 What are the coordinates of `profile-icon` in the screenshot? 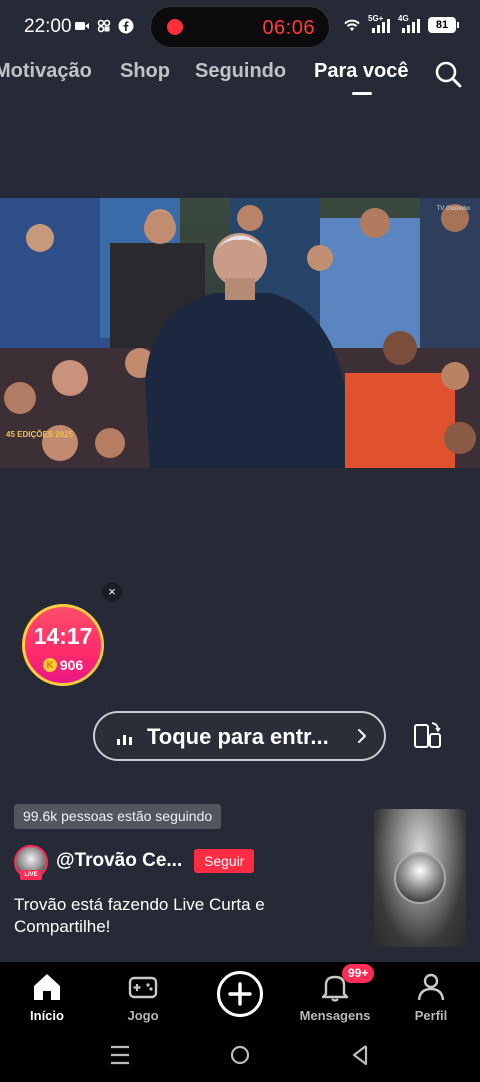 It's located at (431, 987).